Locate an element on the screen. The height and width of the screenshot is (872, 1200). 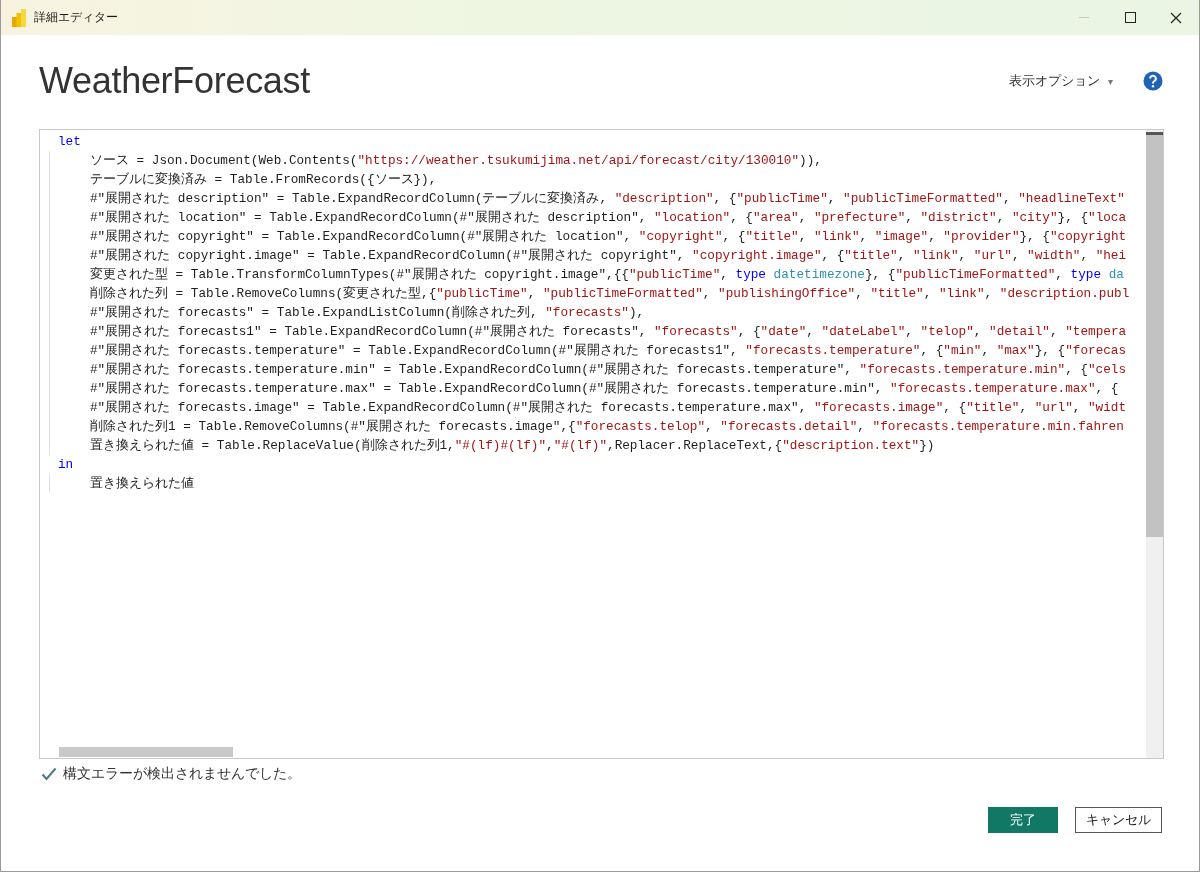
minimize-icon is located at coordinates (1084, 17).